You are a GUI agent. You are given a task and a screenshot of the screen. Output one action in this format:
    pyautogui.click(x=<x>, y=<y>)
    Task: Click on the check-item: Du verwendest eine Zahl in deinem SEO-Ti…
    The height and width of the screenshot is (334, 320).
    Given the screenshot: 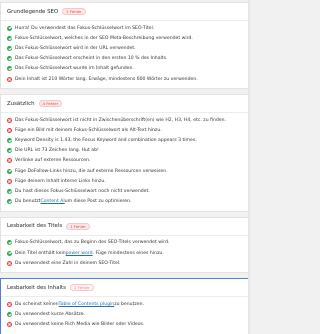 What is the action you would take?
    pyautogui.click(x=126, y=263)
    